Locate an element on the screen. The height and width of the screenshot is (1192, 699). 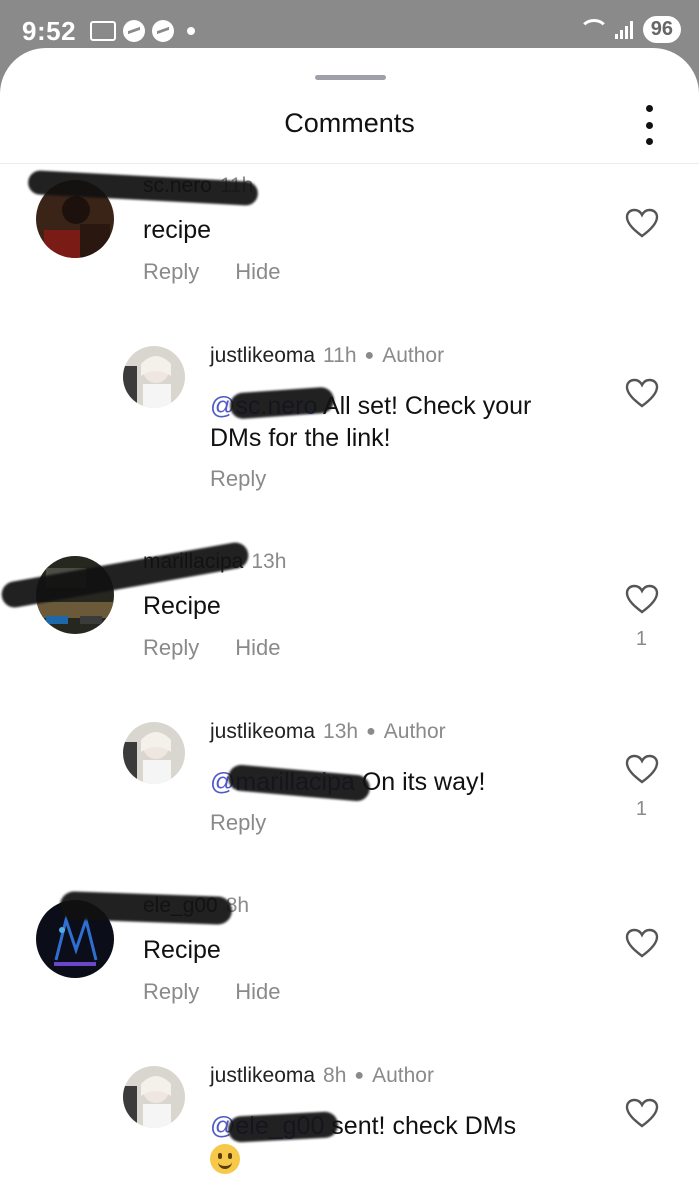
sheet-title: Comments is located at coordinates (349, 123).